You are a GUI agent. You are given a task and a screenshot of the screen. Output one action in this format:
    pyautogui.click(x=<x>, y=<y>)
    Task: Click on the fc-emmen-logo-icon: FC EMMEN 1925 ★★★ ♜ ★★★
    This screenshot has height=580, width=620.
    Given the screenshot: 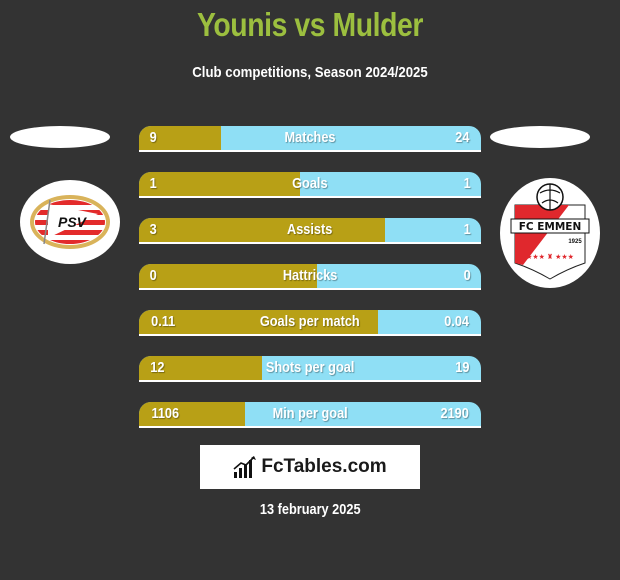 What is the action you would take?
    pyautogui.click(x=550, y=231)
    